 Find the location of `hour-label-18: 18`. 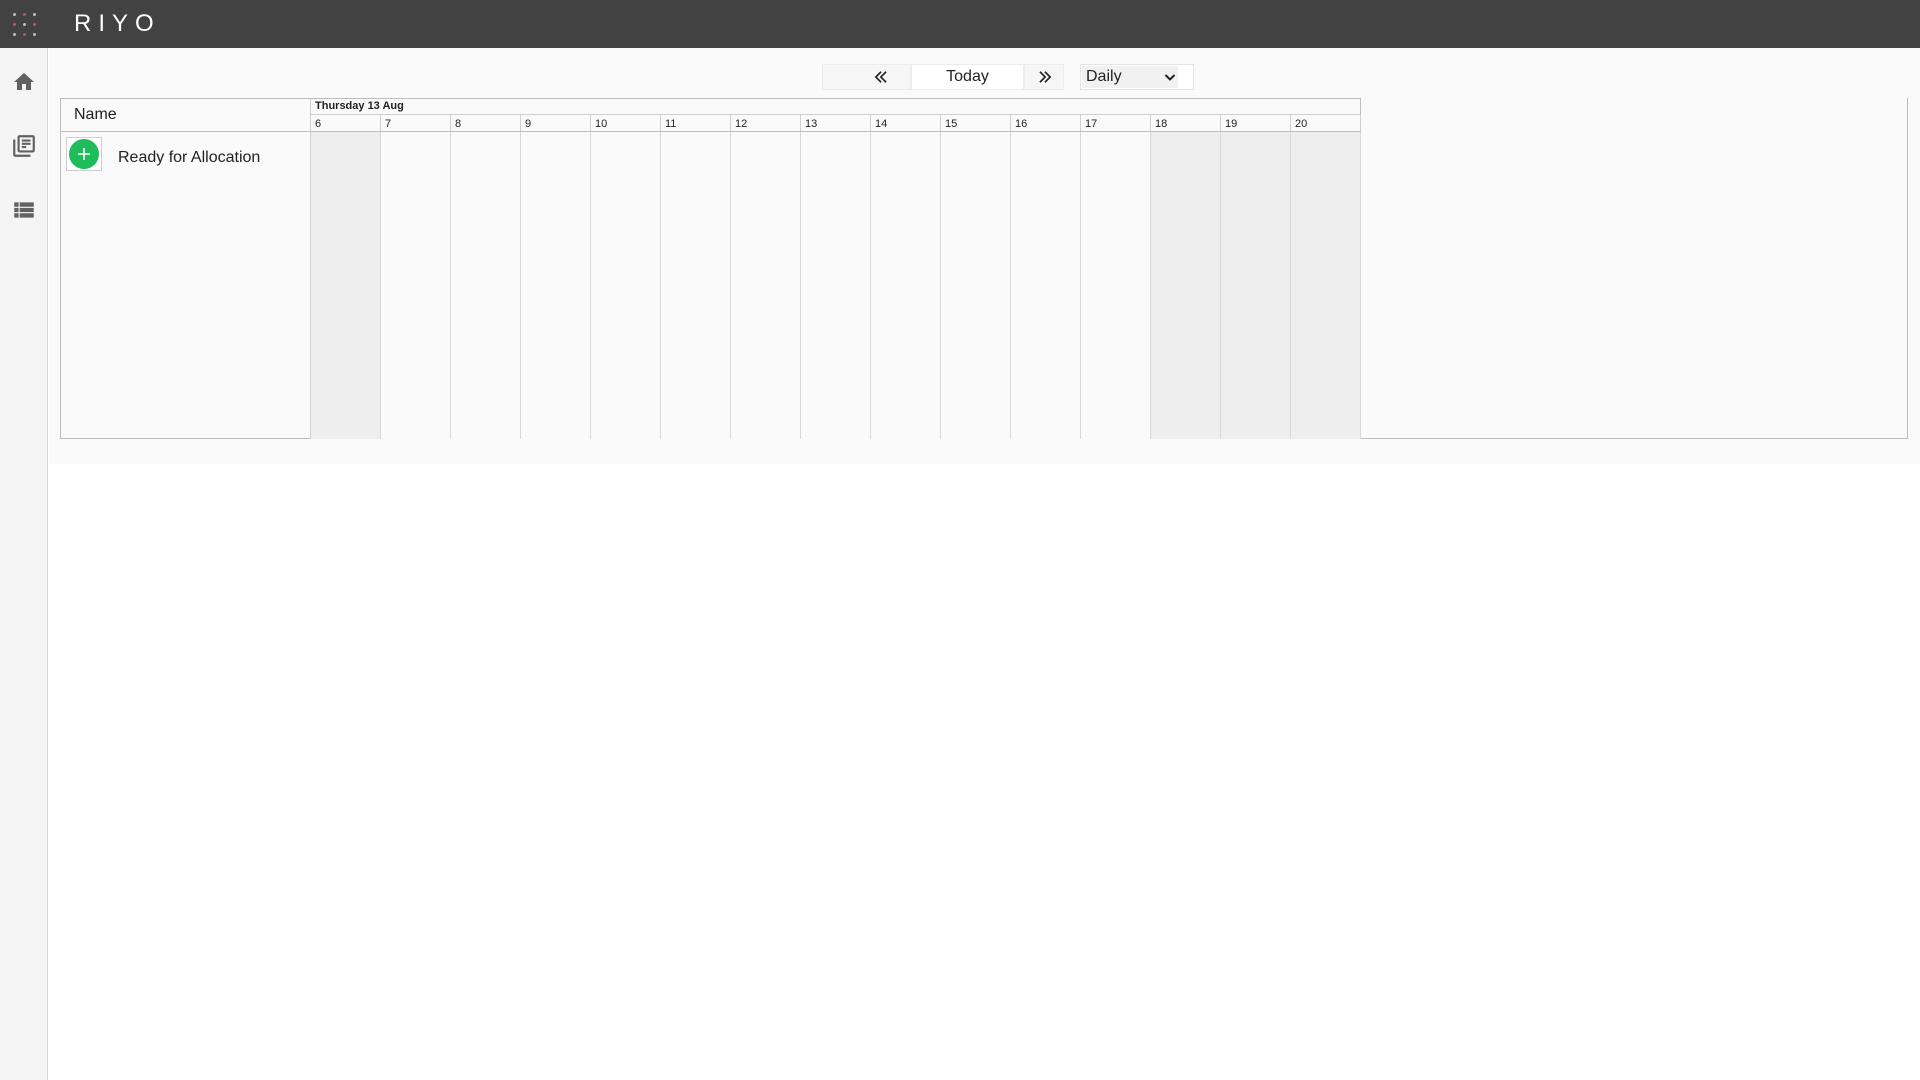

hour-label-18: 18 is located at coordinates (1186, 123).